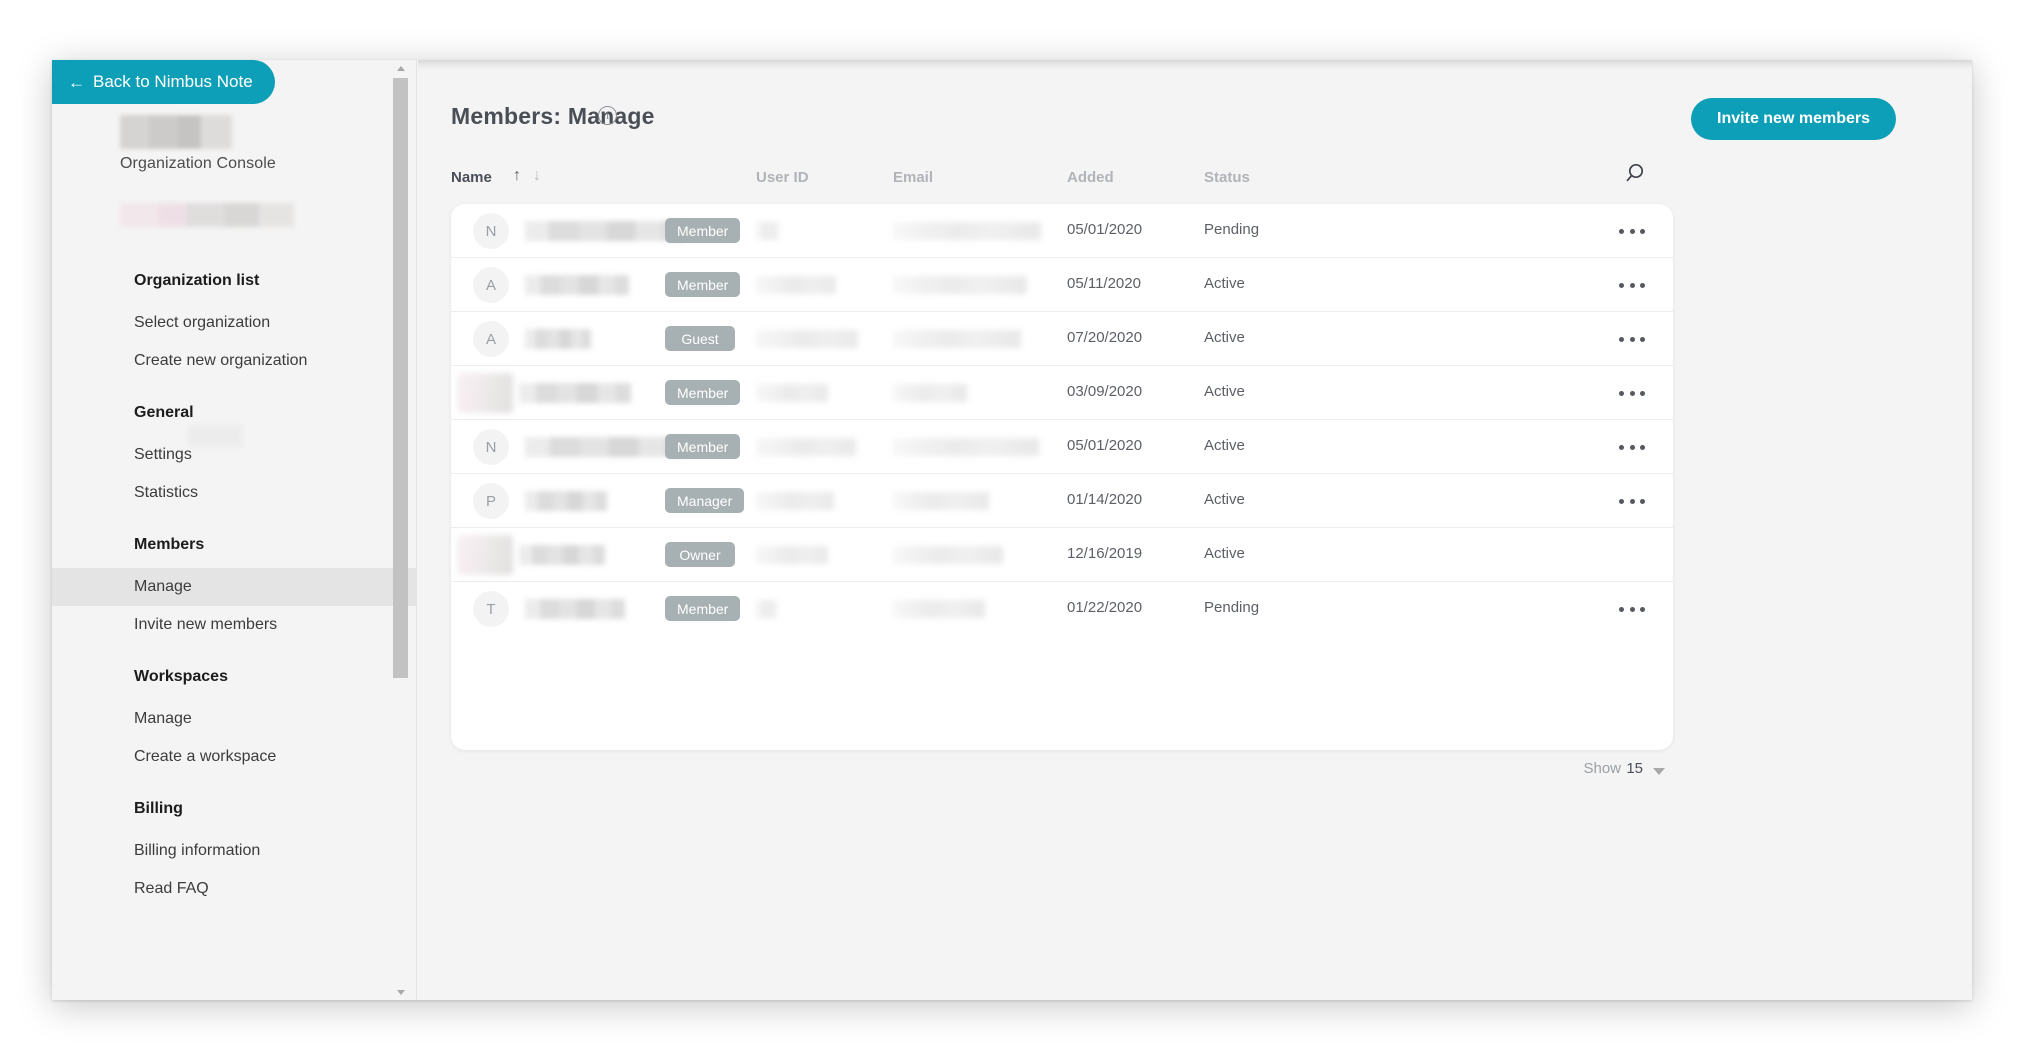  Describe the element at coordinates (234, 889) in the screenshot. I see `sidebar-item-read-faq: Read FAQ` at that location.